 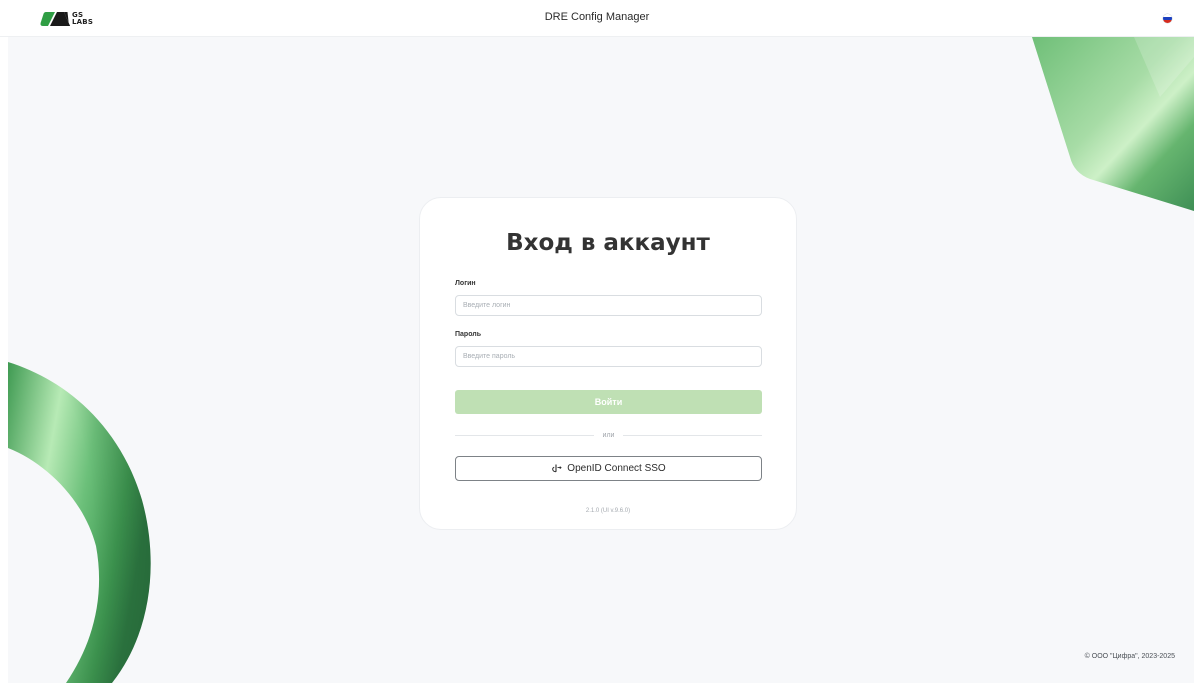 I want to click on divider-text: или, so click(x=608, y=435).